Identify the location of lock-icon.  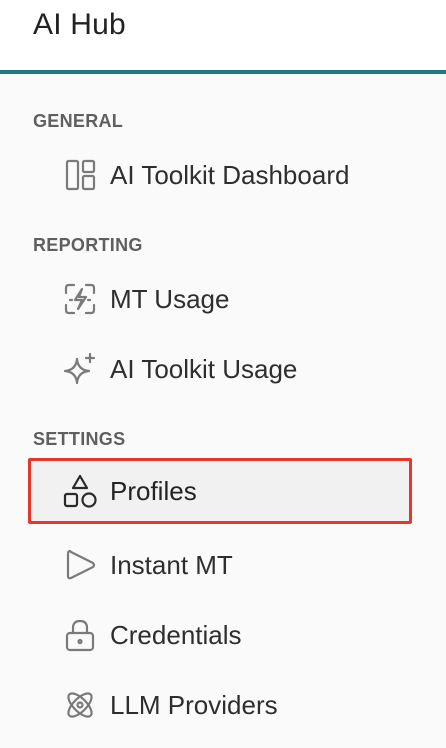
(80, 635).